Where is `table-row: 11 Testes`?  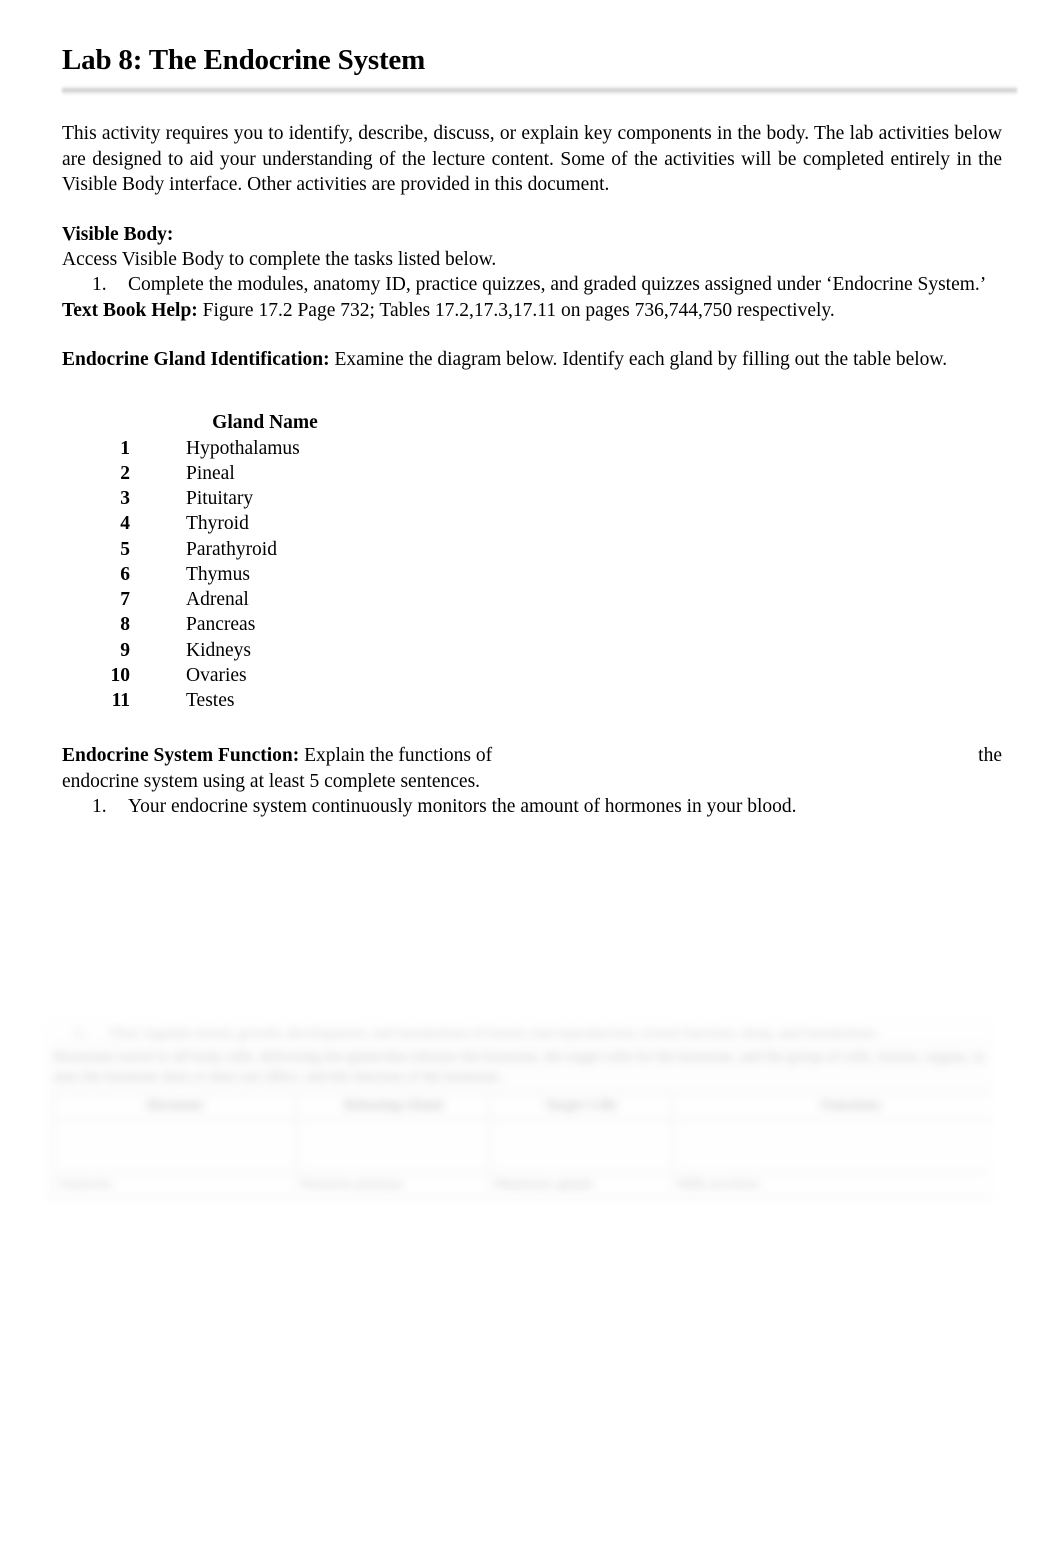 table-row: 11 Testes is located at coordinates (532, 700).